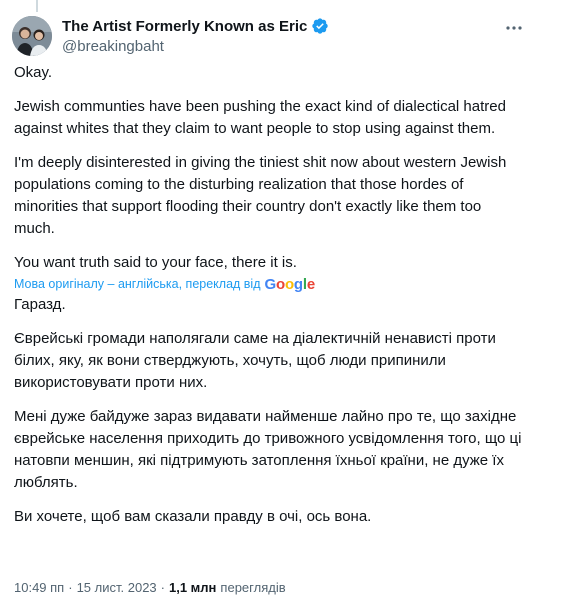 The width and height of the screenshot is (563, 604). Describe the element at coordinates (39, 587) in the screenshot. I see `tweet-time: 10:49 пп` at that location.